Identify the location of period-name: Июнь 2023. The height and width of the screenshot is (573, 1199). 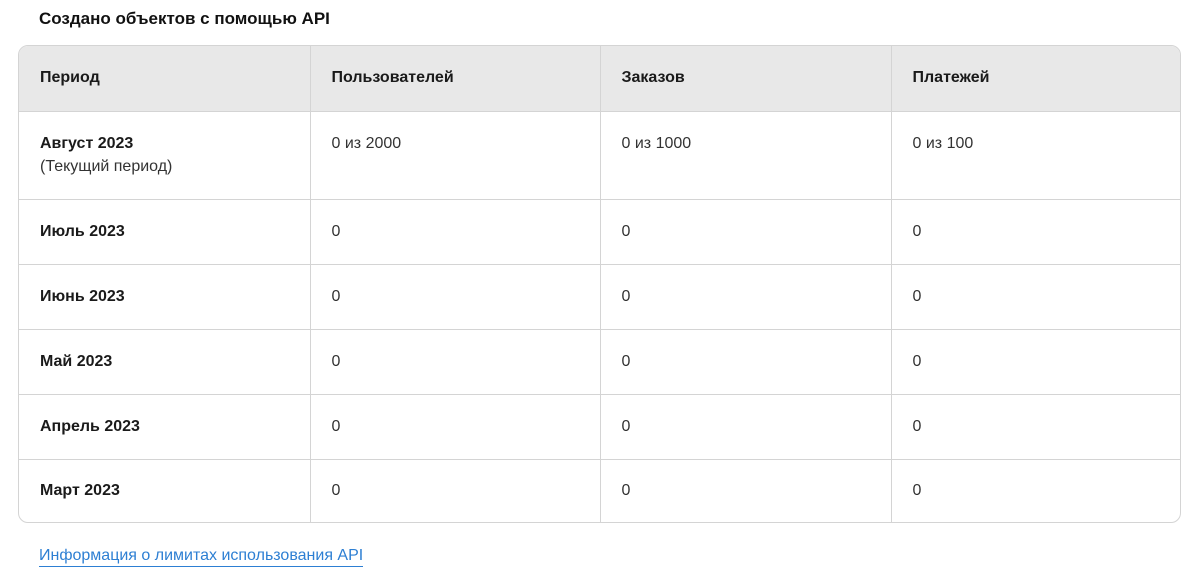
(82, 296).